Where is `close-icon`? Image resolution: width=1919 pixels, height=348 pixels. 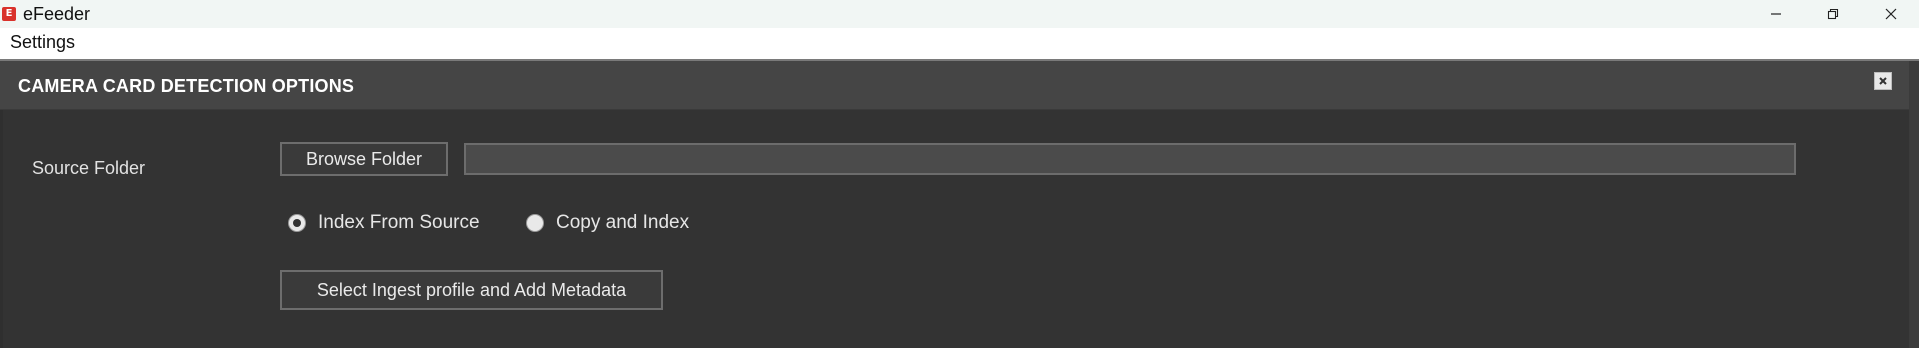 close-icon is located at coordinates (1890, 14).